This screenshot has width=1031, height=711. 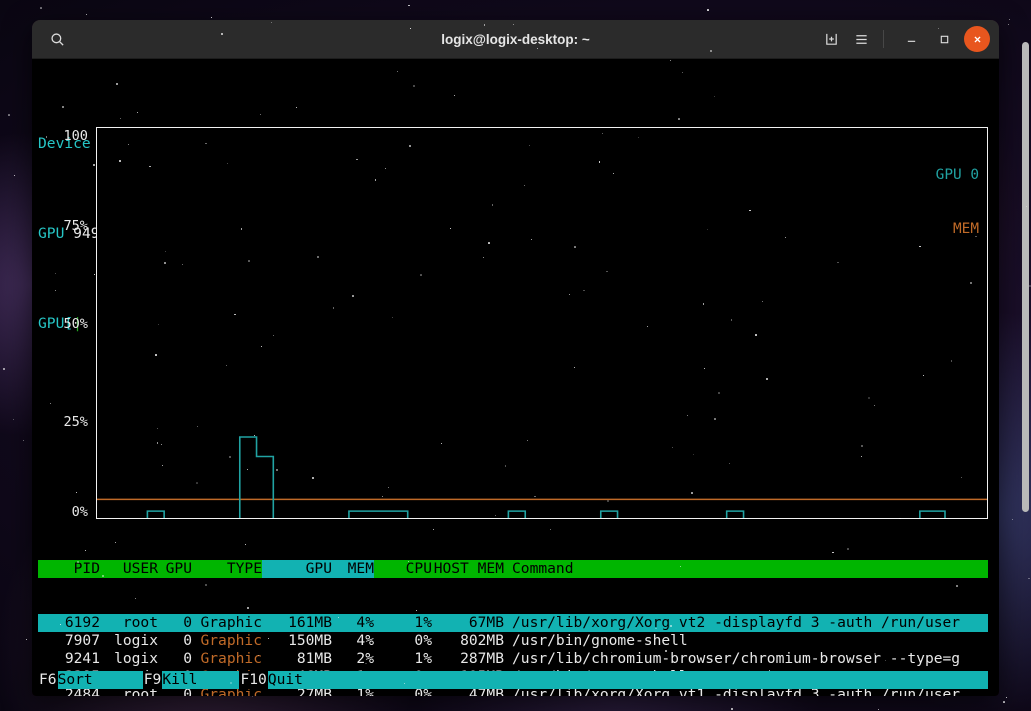 I want to click on column-header-user: USER, so click(x=129, y=569).